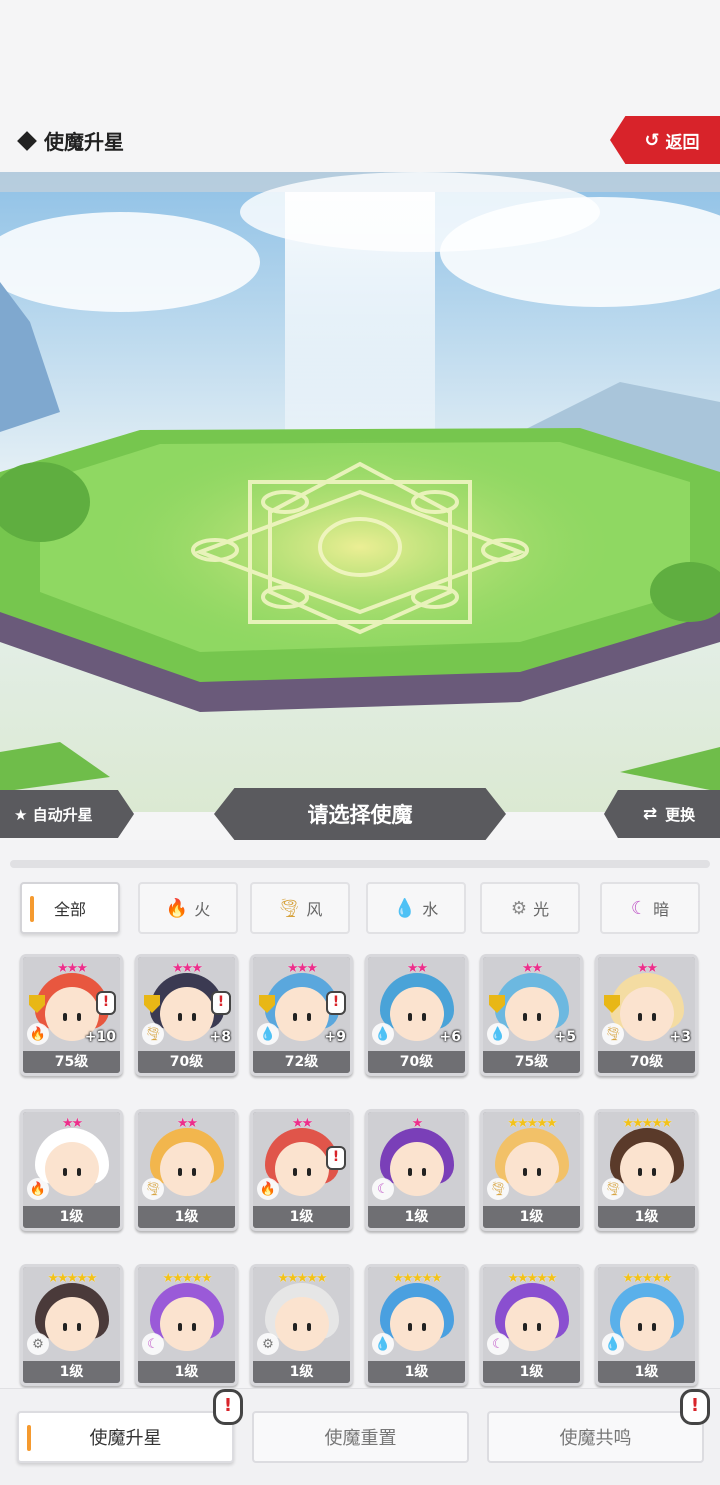  Describe the element at coordinates (67, 814) in the screenshot. I see `auto-upgrade-button: ★ 自动升星` at that location.